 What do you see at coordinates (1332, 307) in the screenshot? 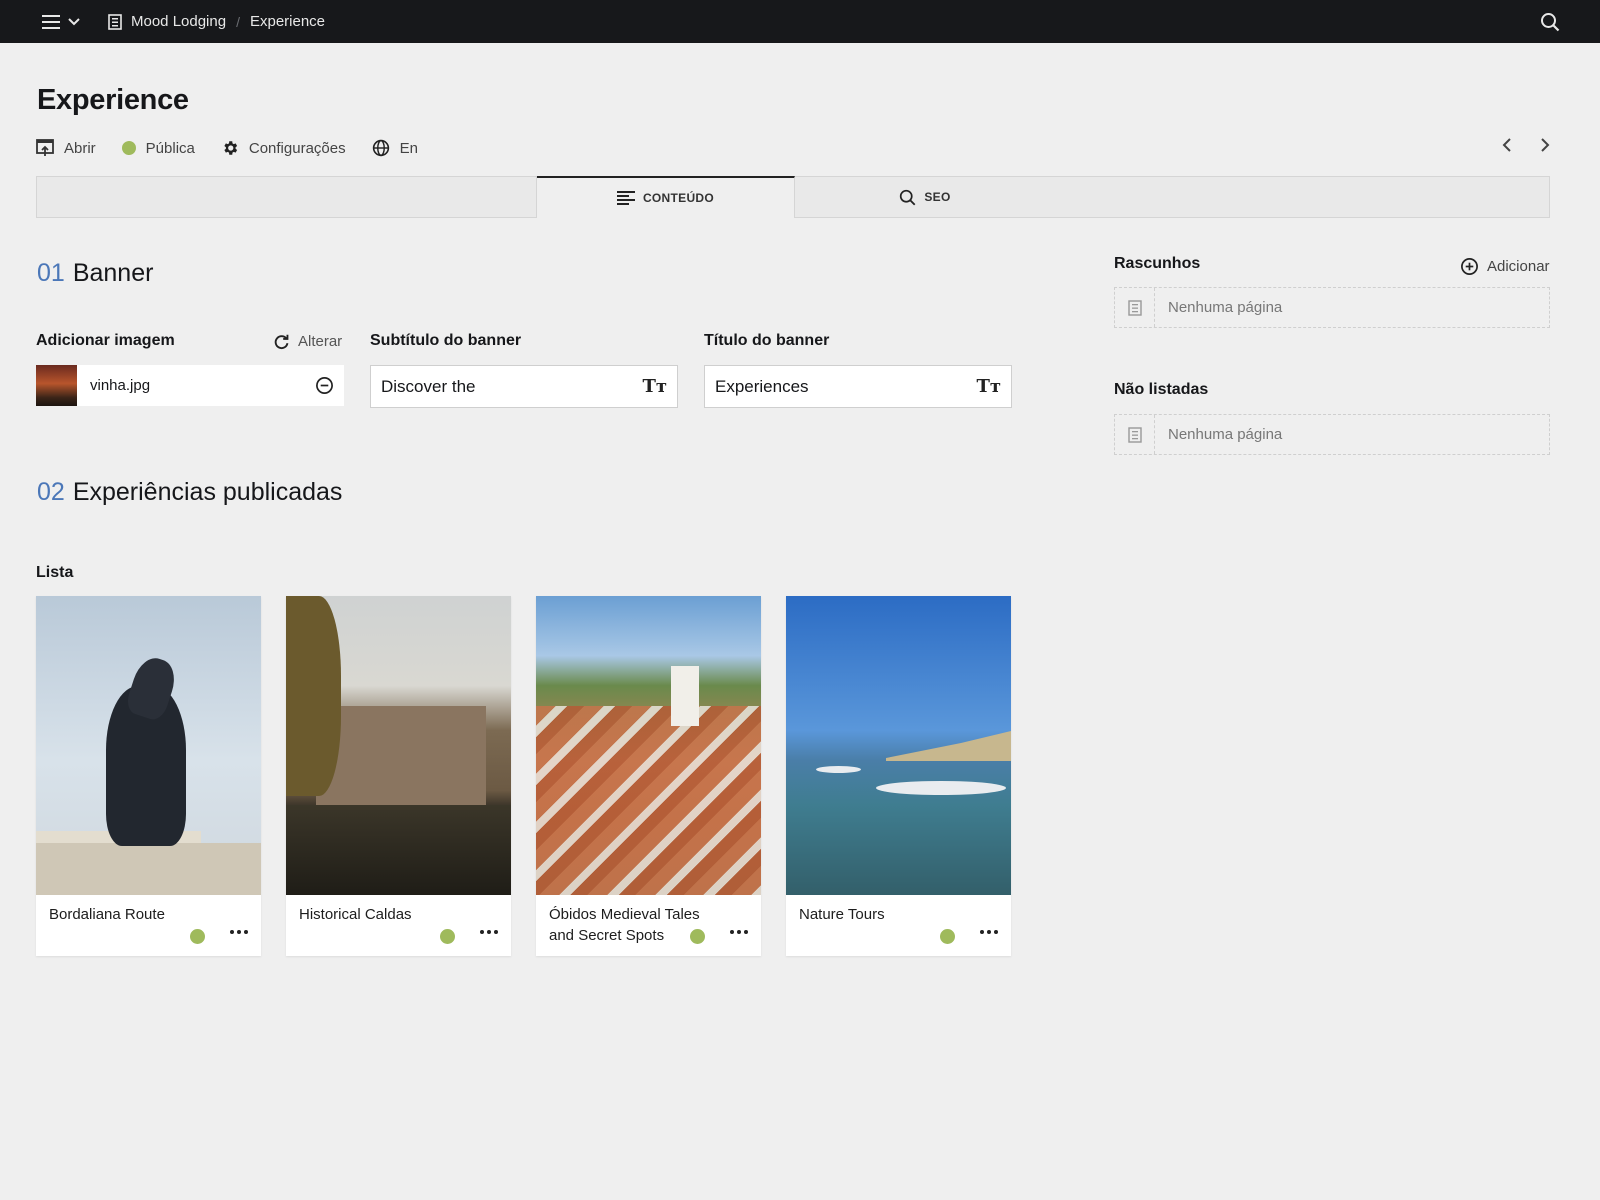
I see `drafts-empty-box: Nenhuma página` at bounding box center [1332, 307].